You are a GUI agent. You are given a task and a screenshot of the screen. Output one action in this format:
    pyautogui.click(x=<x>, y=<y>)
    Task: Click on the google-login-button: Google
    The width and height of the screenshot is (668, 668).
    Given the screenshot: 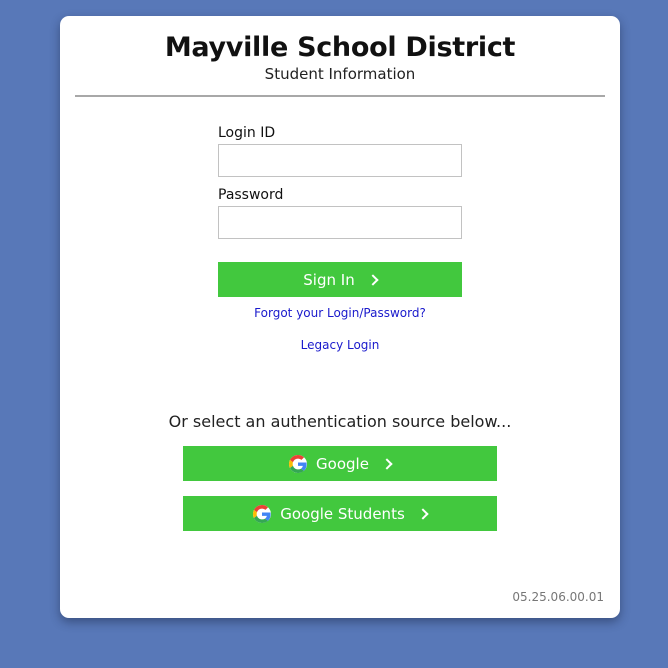 What is the action you would take?
    pyautogui.click(x=340, y=463)
    